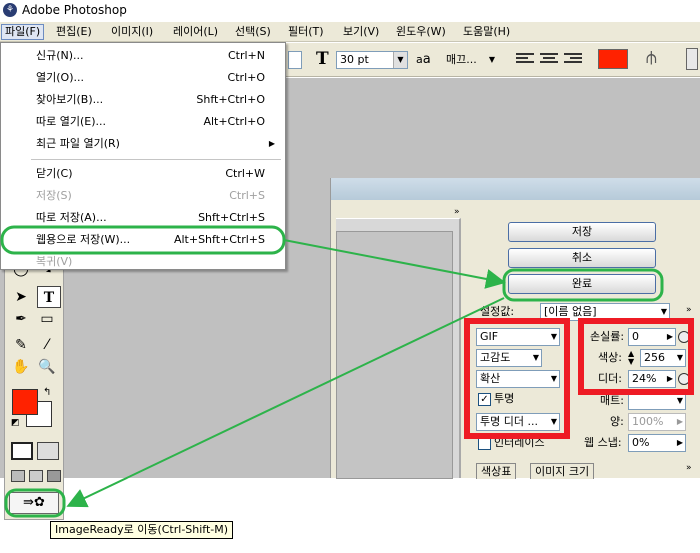  What do you see at coordinates (394, 264) in the screenshot?
I see `green-arrow-to-done` at bounding box center [394, 264].